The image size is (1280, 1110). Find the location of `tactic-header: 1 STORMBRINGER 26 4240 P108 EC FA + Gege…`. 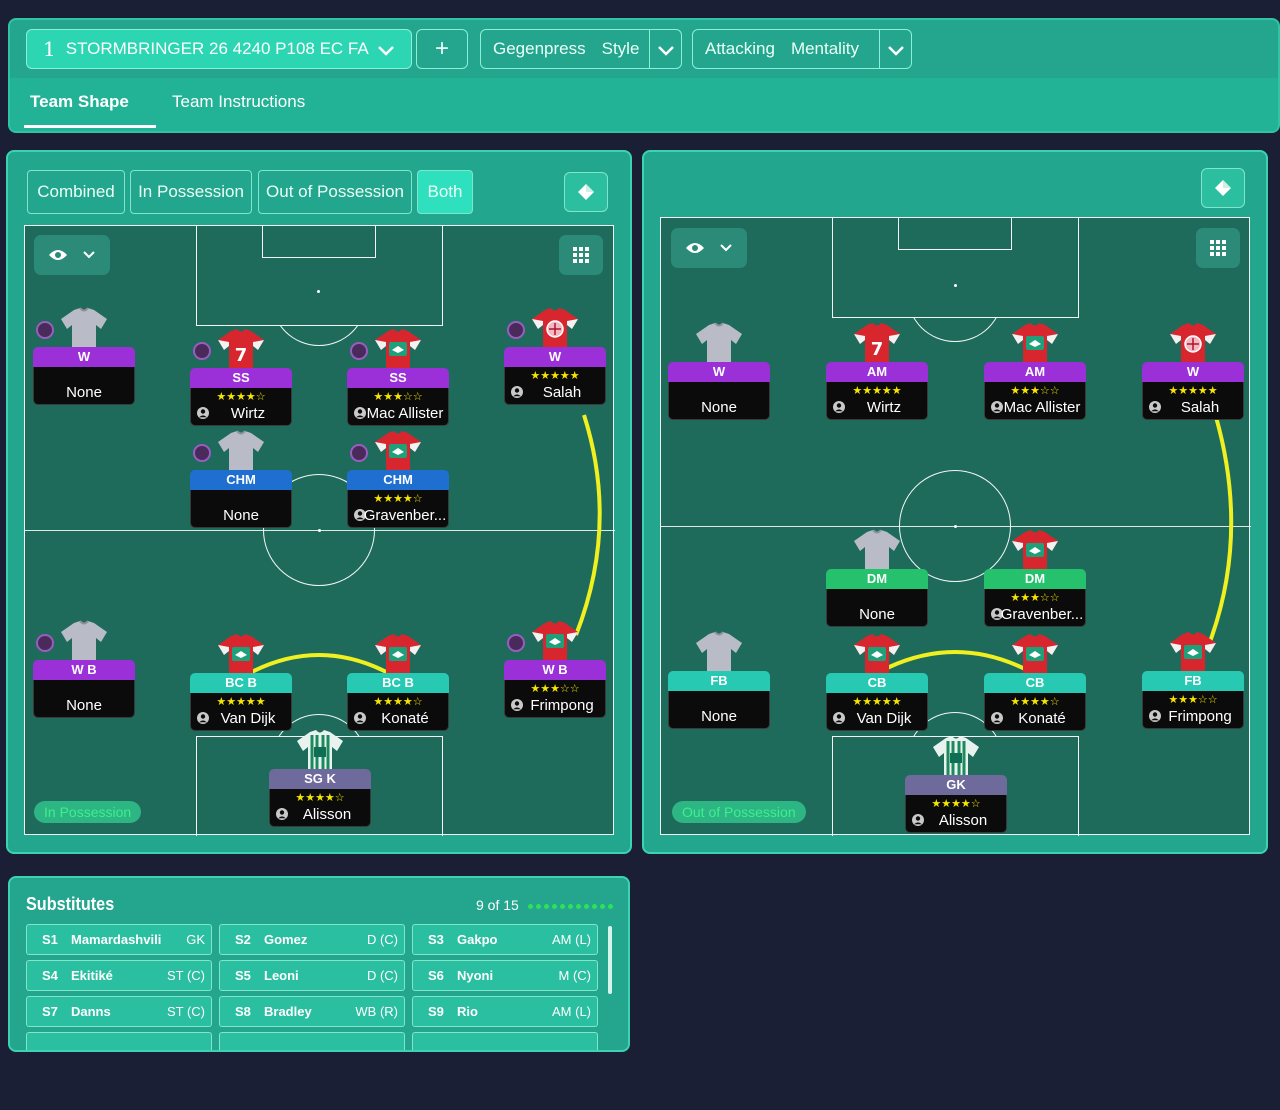

tactic-header: 1 STORMBRINGER 26 4240 P108 EC FA + Gege… is located at coordinates (644, 75).